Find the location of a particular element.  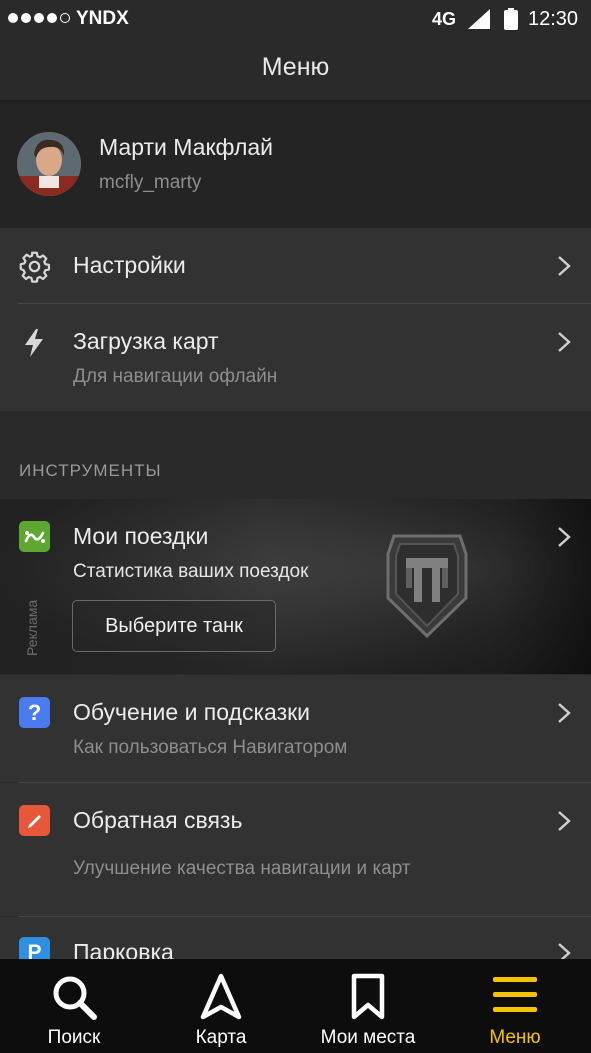

parking-title: Парковка is located at coordinates (123, 949).